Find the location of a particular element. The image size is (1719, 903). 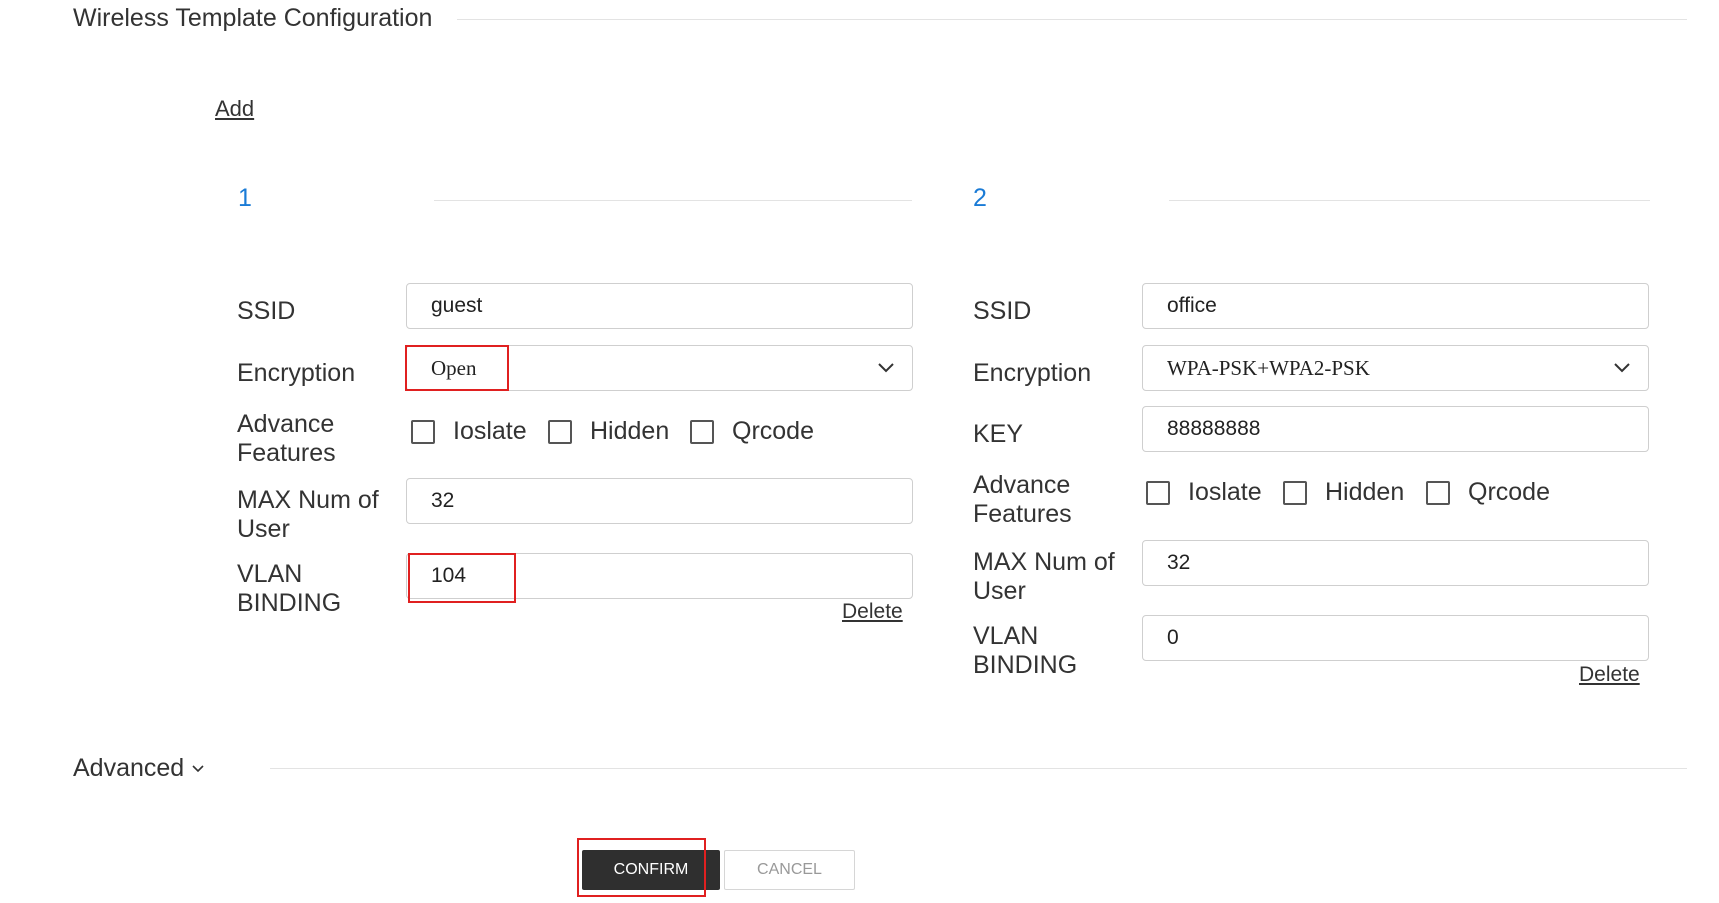

qrcode-label-1: Qrcode is located at coordinates (773, 431).